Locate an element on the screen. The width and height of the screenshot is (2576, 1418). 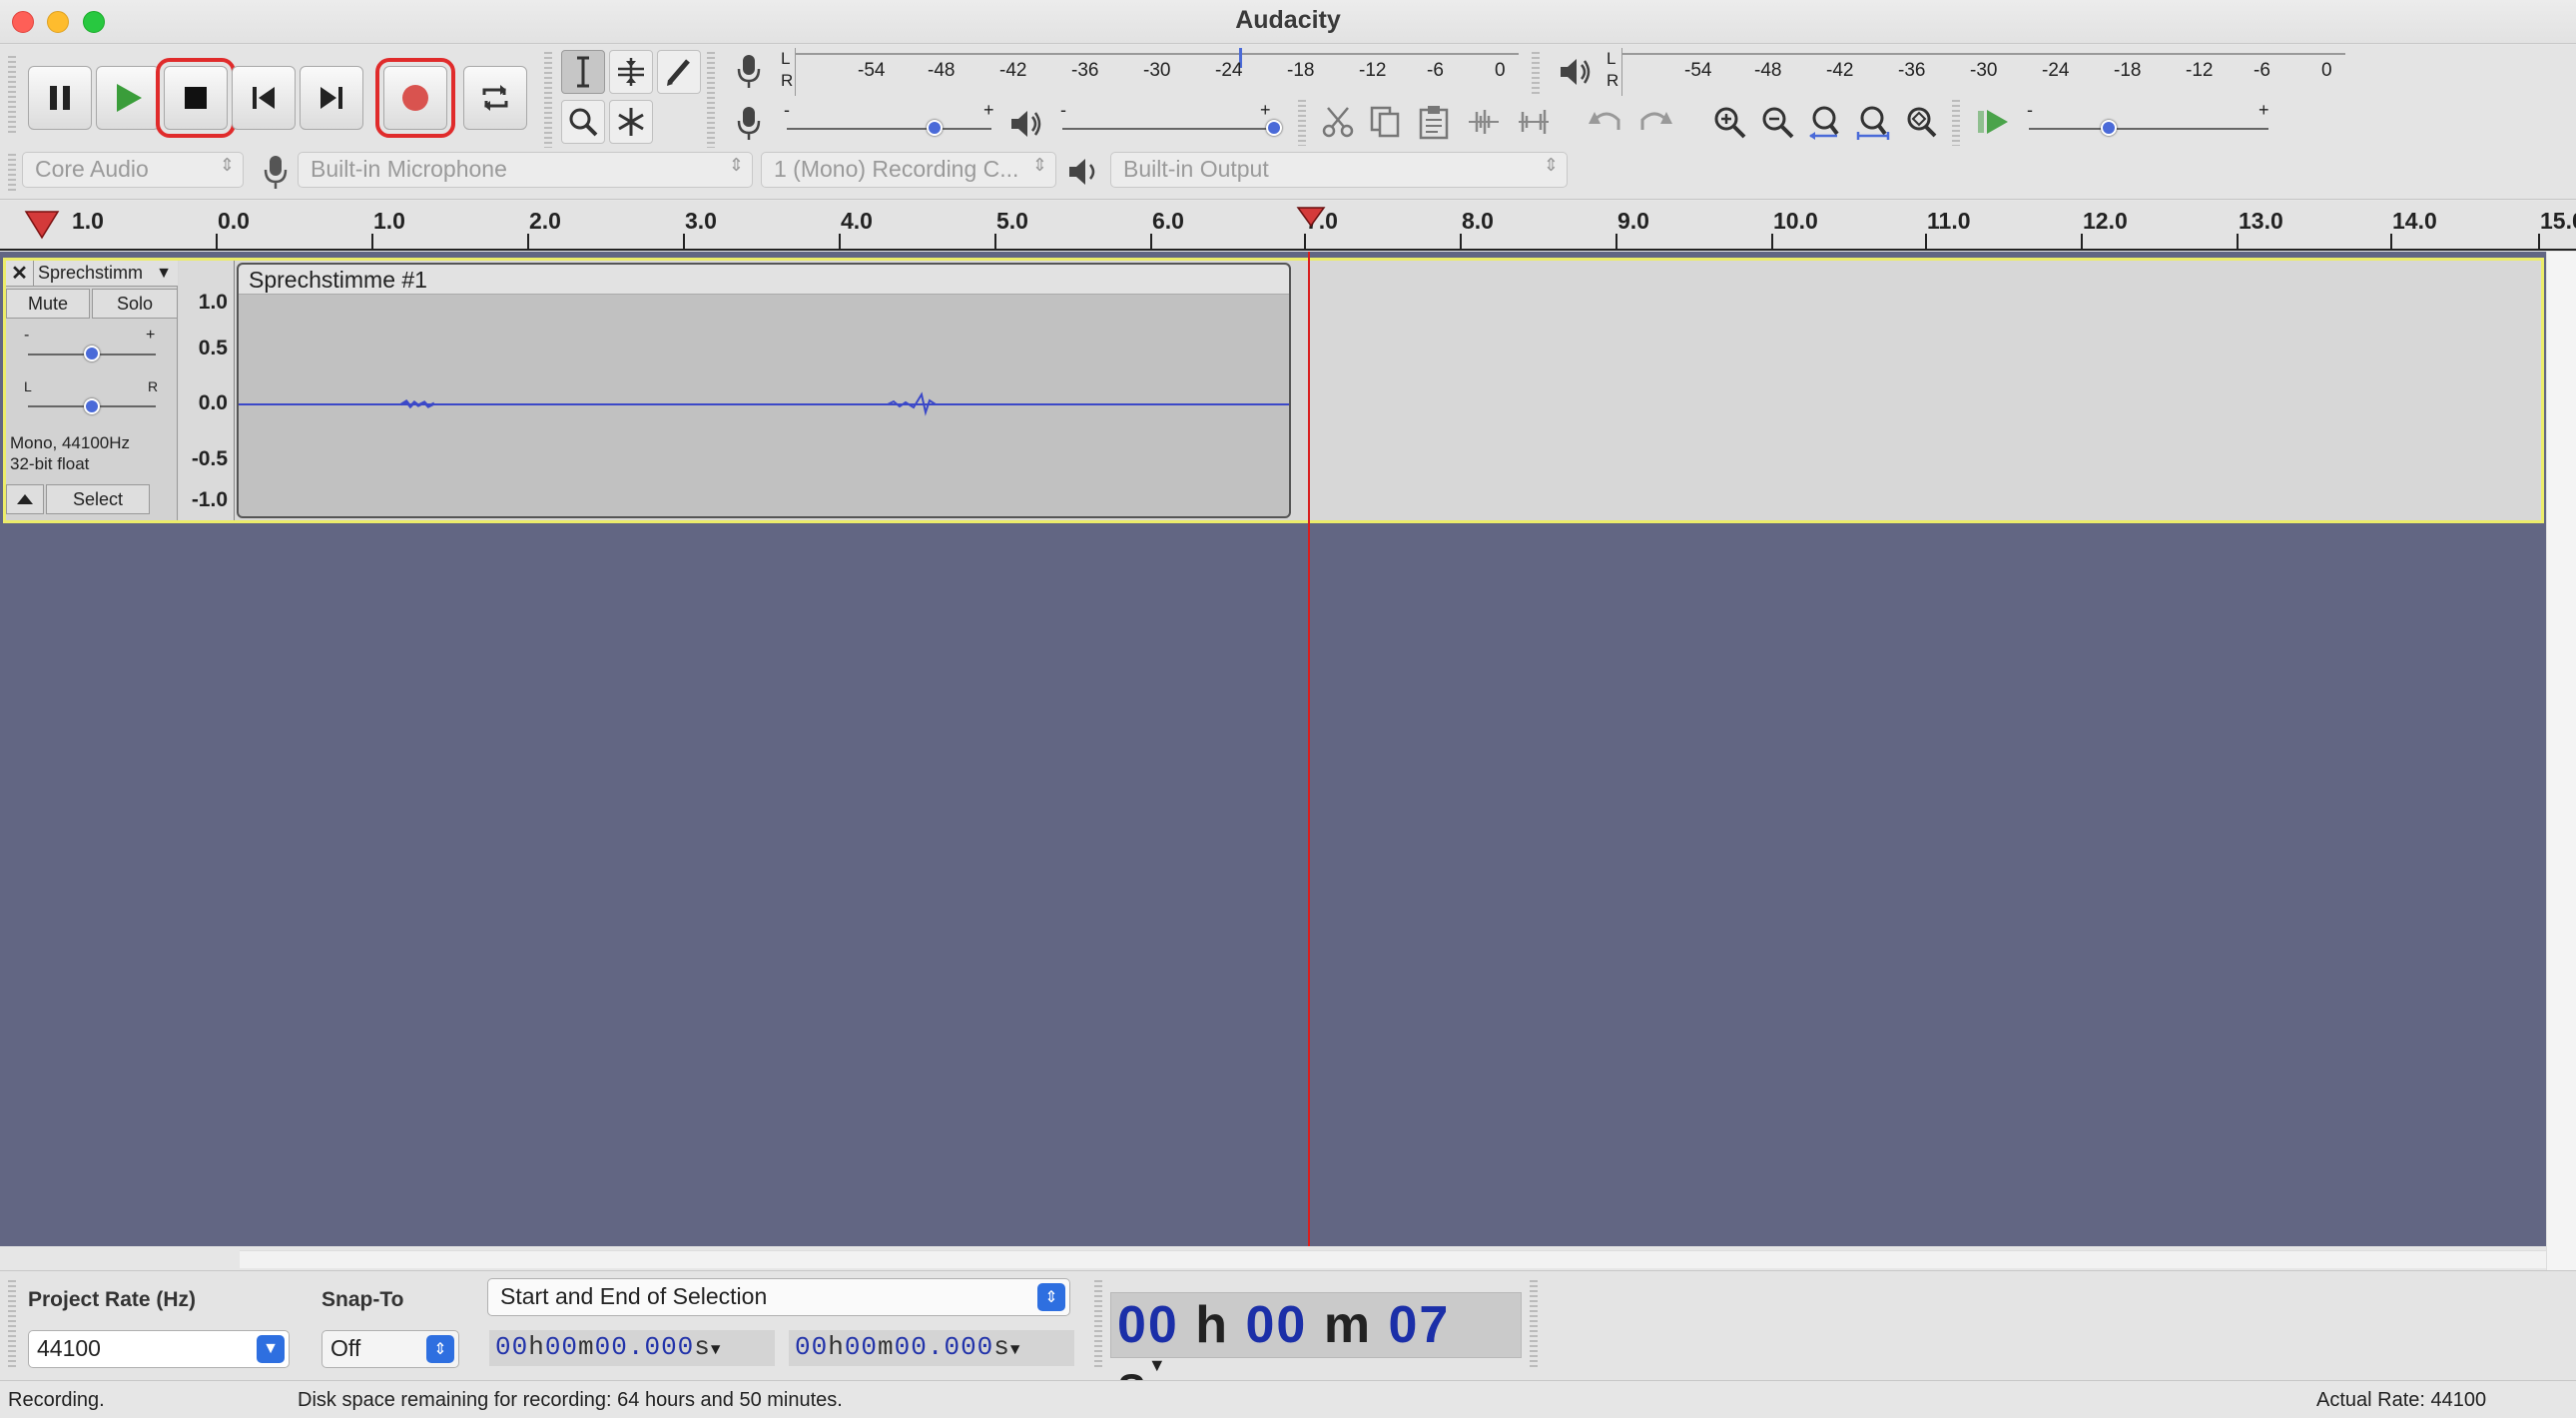
select-track-button: Select is located at coordinates (98, 499).